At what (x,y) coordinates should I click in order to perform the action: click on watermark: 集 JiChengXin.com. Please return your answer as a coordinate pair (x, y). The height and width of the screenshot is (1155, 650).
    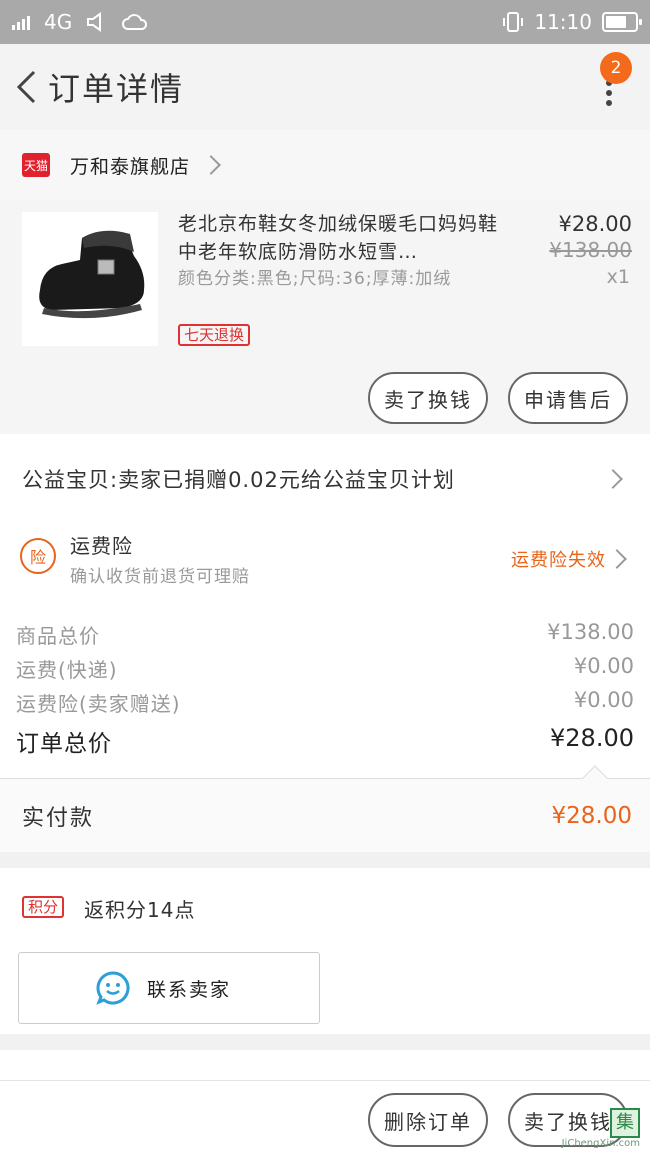
    Looking at the image, I should click on (601, 1128).